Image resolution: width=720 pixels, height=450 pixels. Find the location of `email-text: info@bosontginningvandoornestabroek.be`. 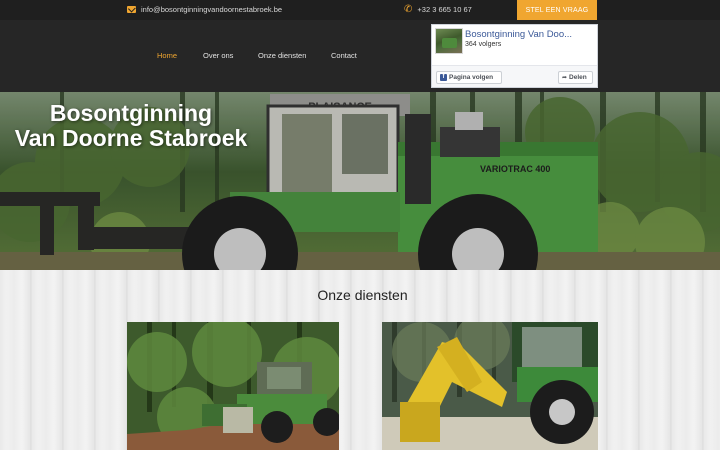

email-text: info@bosontginningvandoornestabroek.be is located at coordinates (211, 9).